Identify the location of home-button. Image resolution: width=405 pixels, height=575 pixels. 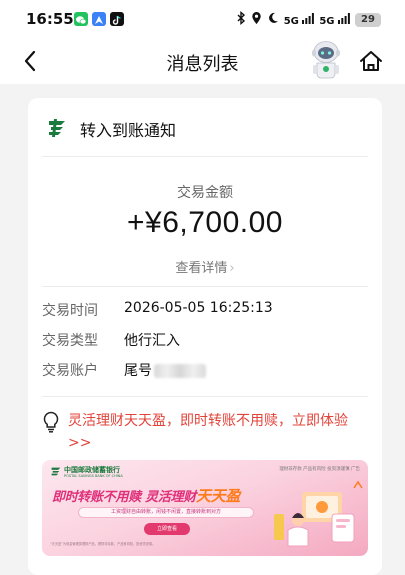
(371, 61).